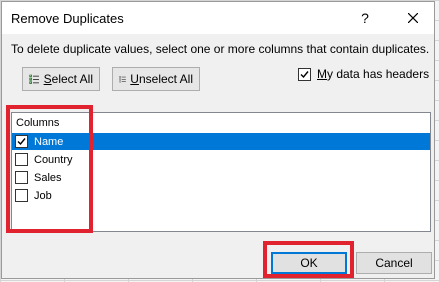 The image size is (439, 282). I want to click on unselect-all-button: Unselect All, so click(156, 79).